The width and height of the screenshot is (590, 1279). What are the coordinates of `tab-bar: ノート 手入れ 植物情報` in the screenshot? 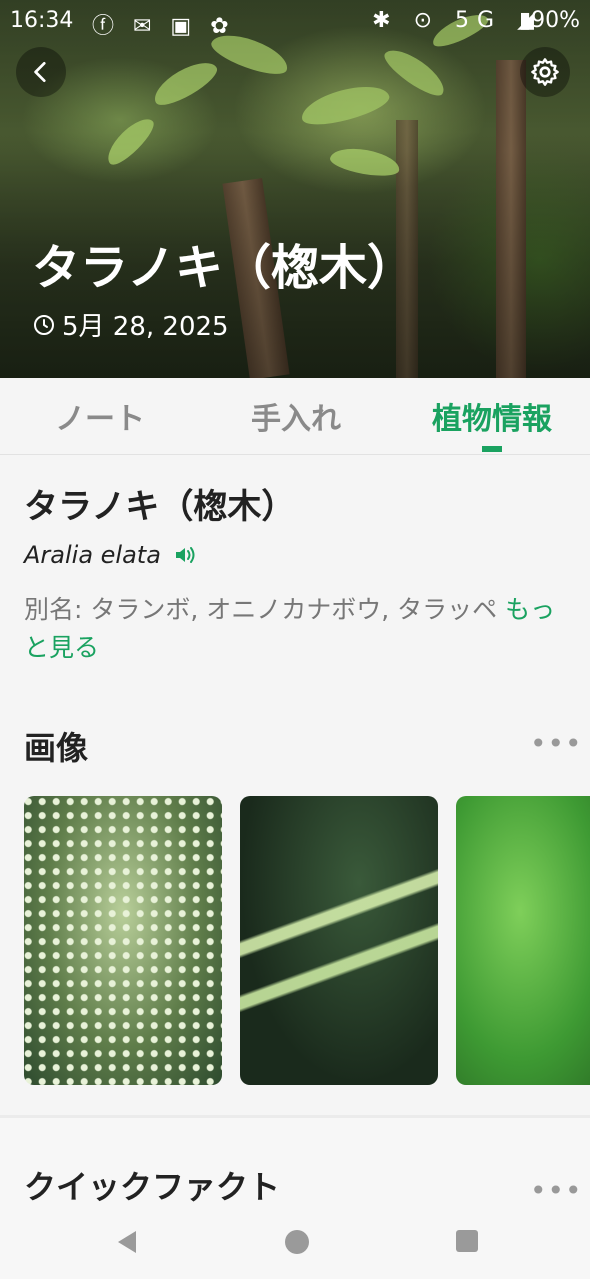 It's located at (295, 416).